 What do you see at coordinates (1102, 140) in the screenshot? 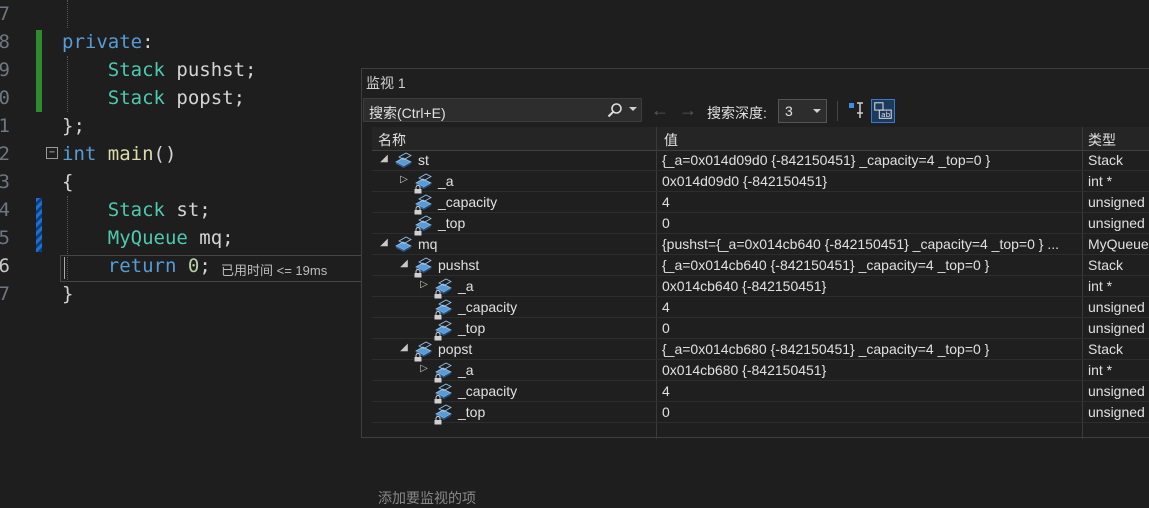
I see `column-type-header: 类型` at bounding box center [1102, 140].